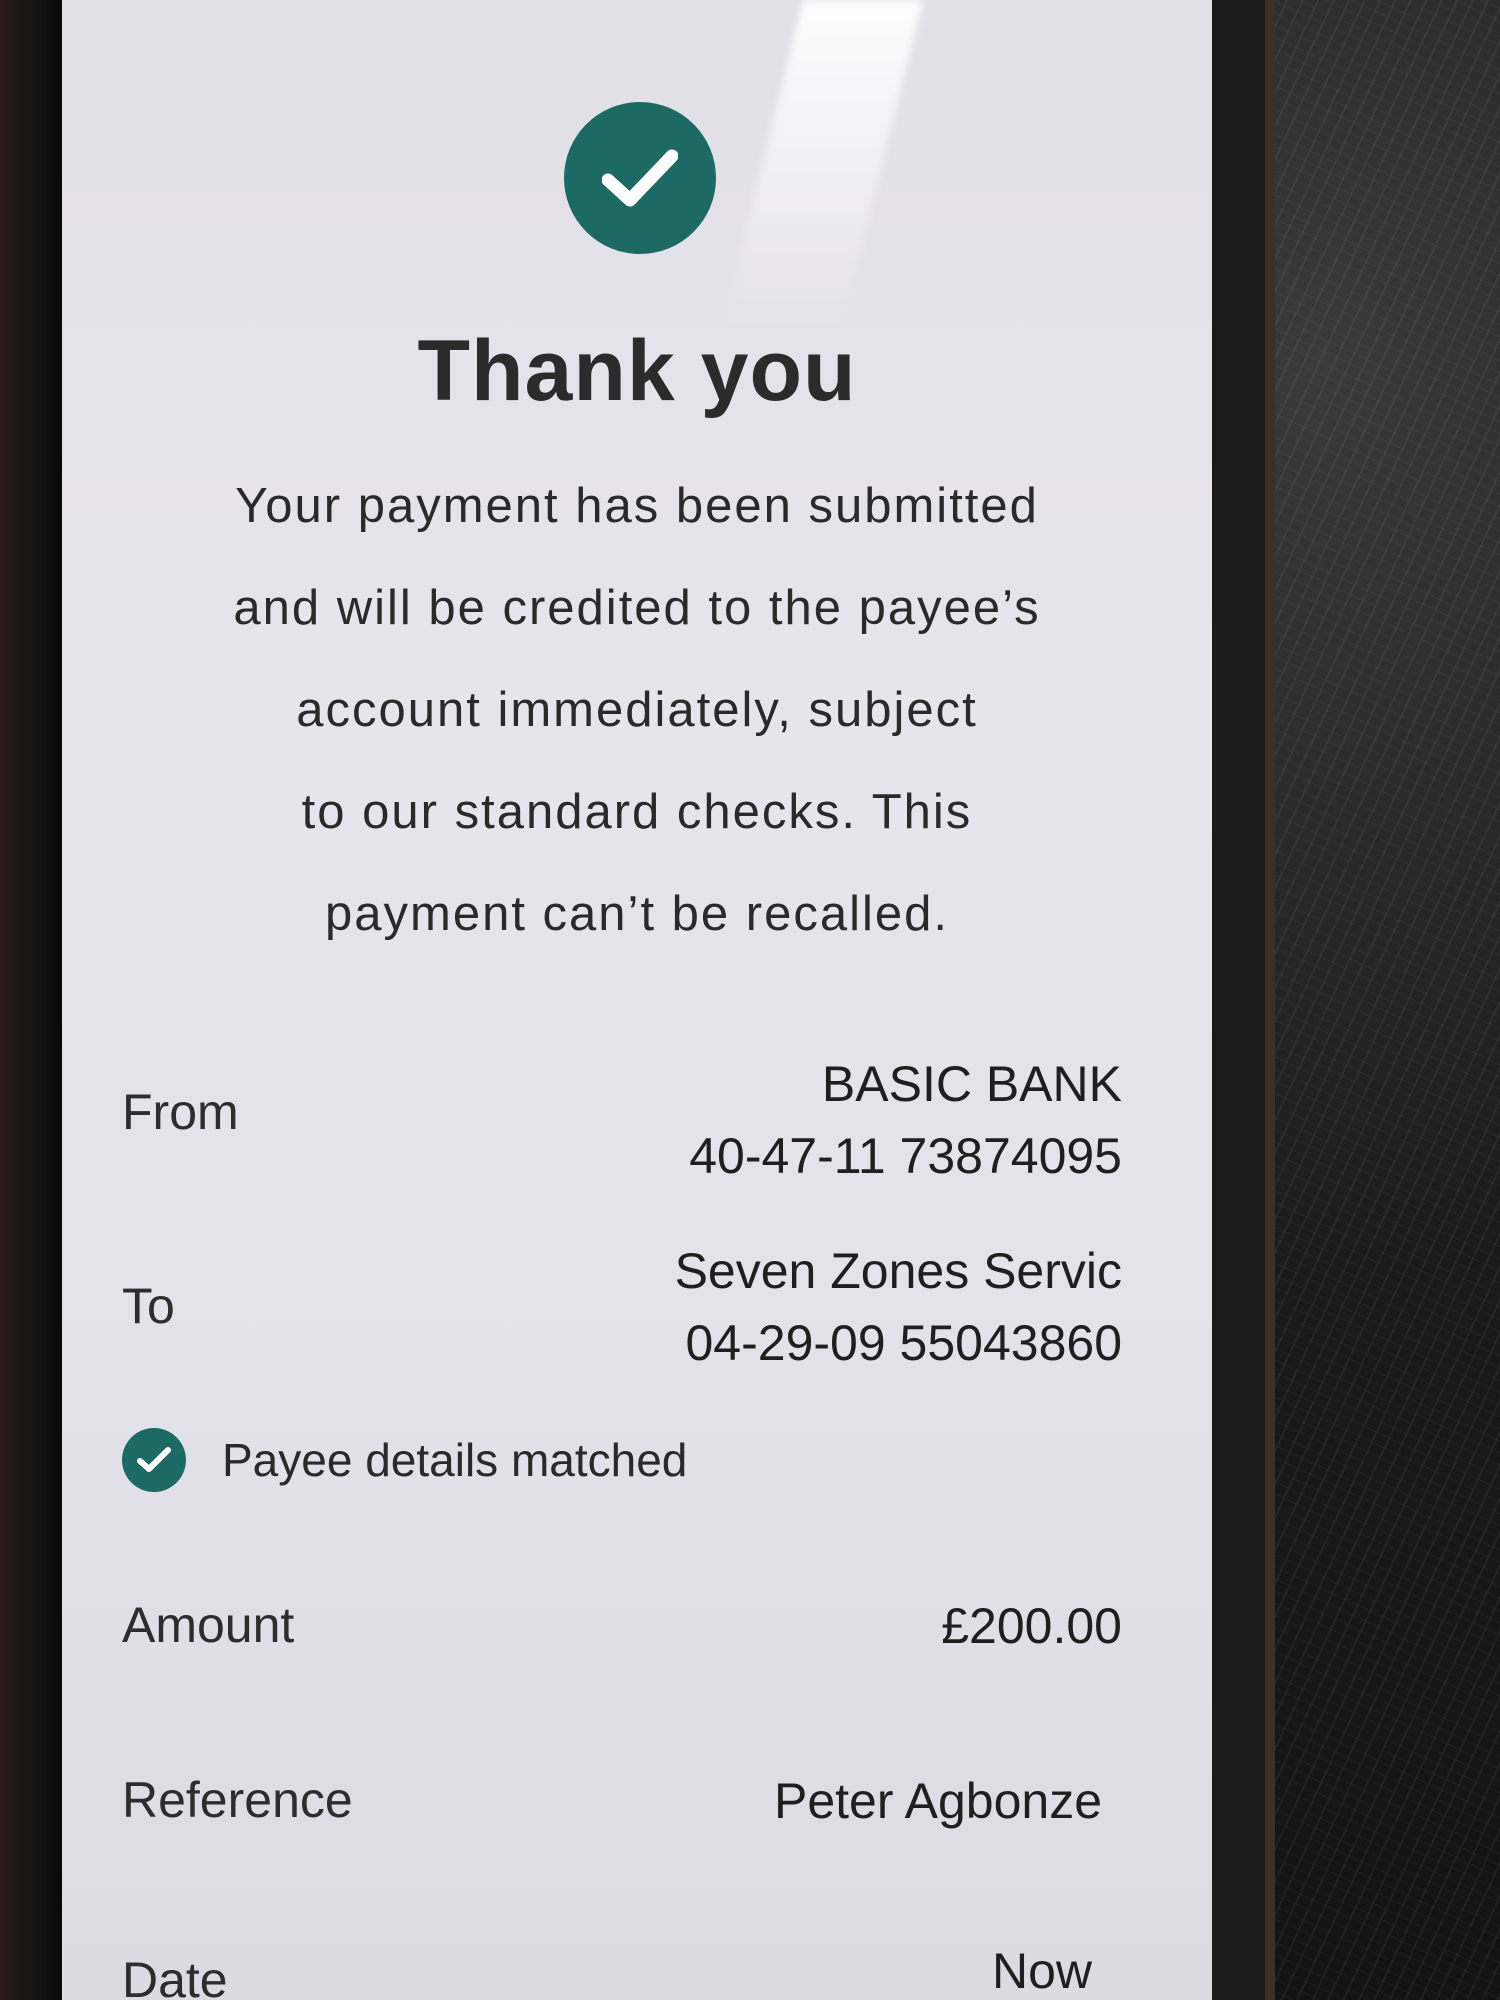  What do you see at coordinates (822, 165) in the screenshot?
I see `screen-glare` at bounding box center [822, 165].